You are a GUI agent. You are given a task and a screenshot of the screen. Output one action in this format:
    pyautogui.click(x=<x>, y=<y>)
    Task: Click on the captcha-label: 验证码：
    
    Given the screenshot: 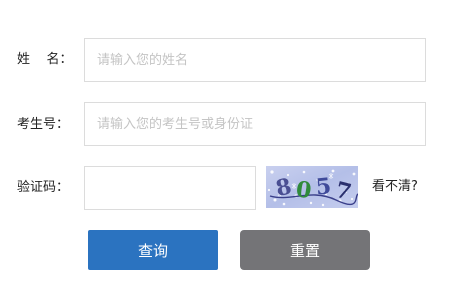 What is the action you would take?
    pyautogui.click(x=43, y=187)
    